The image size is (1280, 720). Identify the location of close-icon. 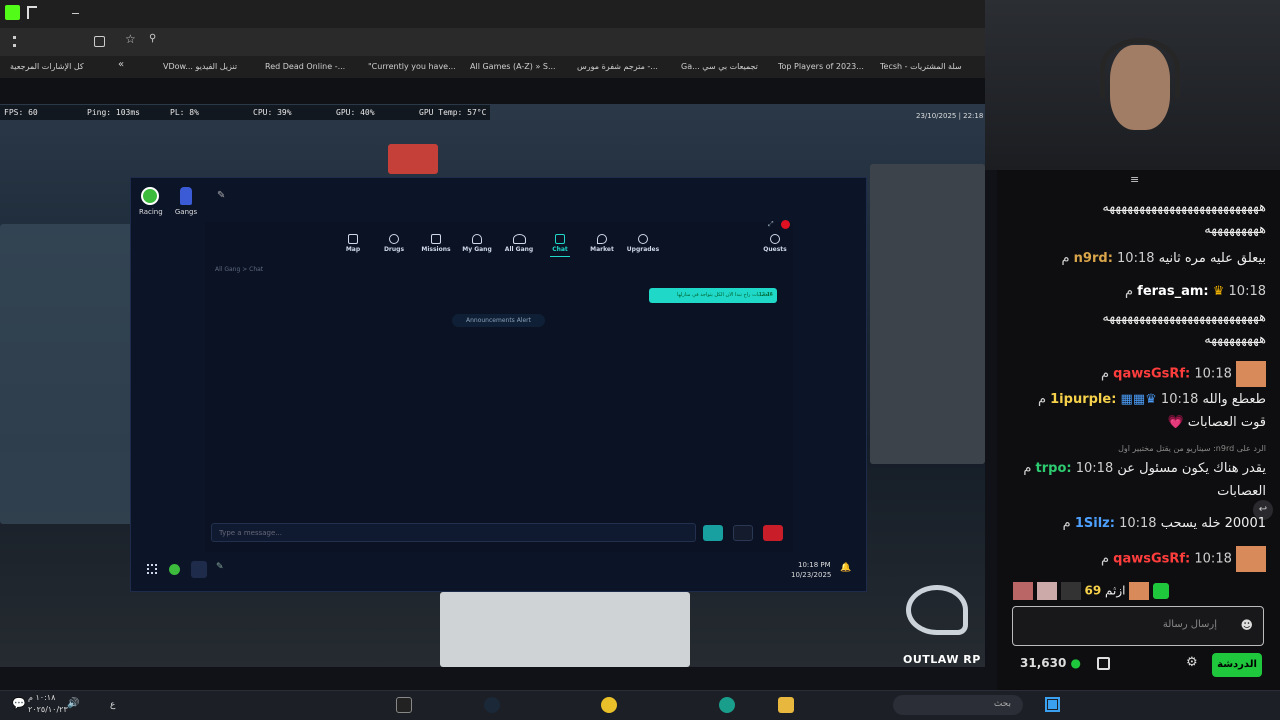
(785, 224).